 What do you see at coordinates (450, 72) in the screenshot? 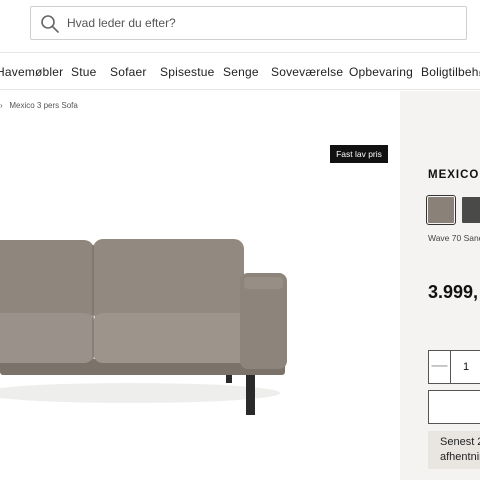
I see `nav-item-boligtilbehor: Boligtilbehør` at bounding box center [450, 72].